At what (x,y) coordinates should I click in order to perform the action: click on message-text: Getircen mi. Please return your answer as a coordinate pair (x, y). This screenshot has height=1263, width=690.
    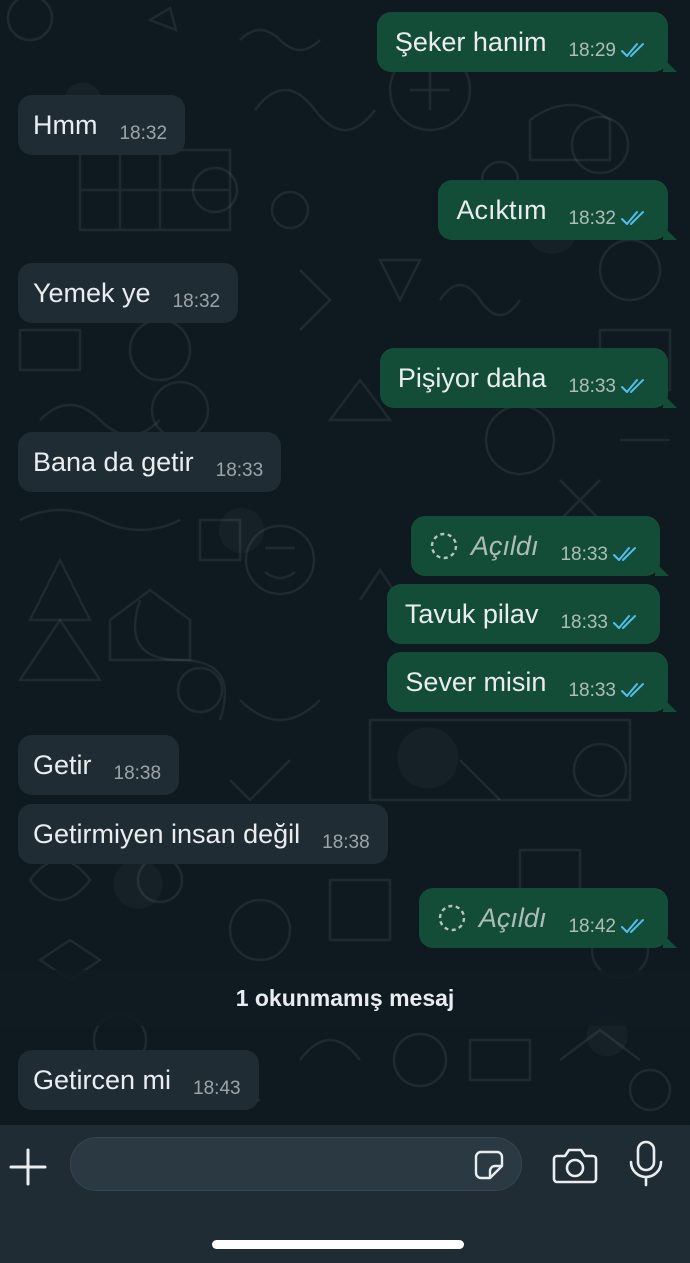
    Looking at the image, I should click on (102, 1080).